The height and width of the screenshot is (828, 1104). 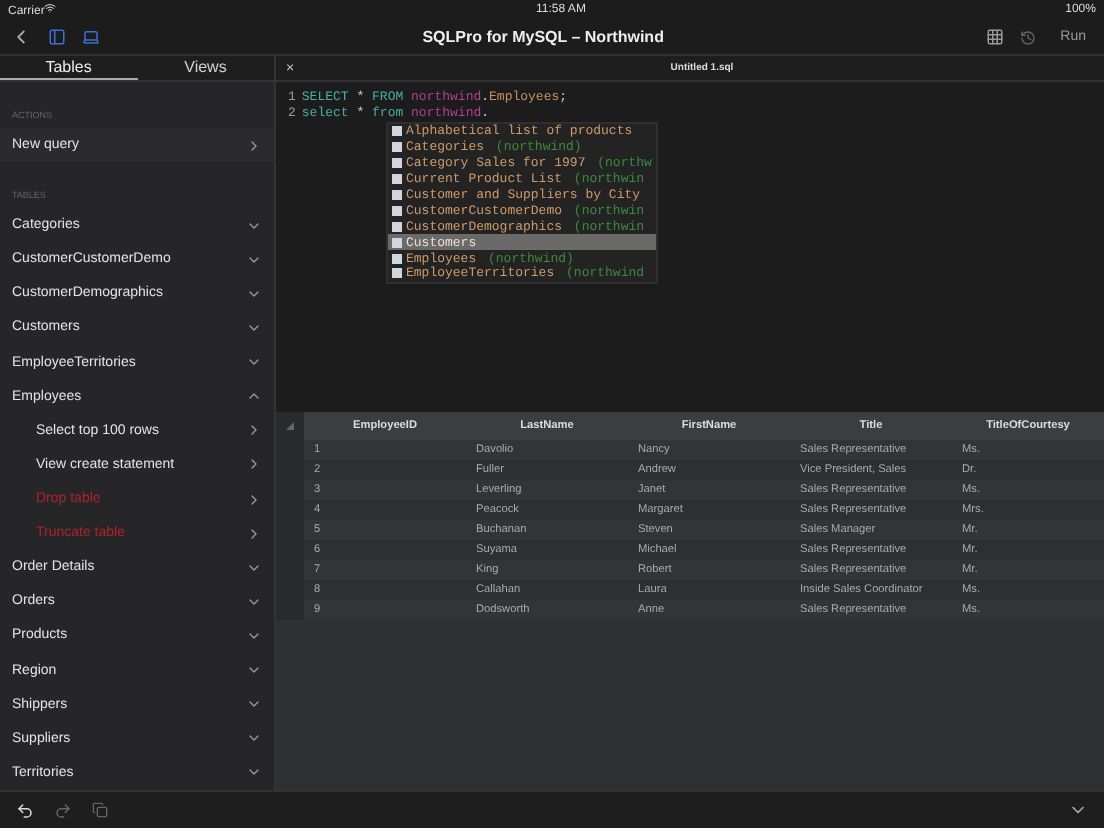 What do you see at coordinates (57, 37) in the screenshot?
I see `sidebar-icon` at bounding box center [57, 37].